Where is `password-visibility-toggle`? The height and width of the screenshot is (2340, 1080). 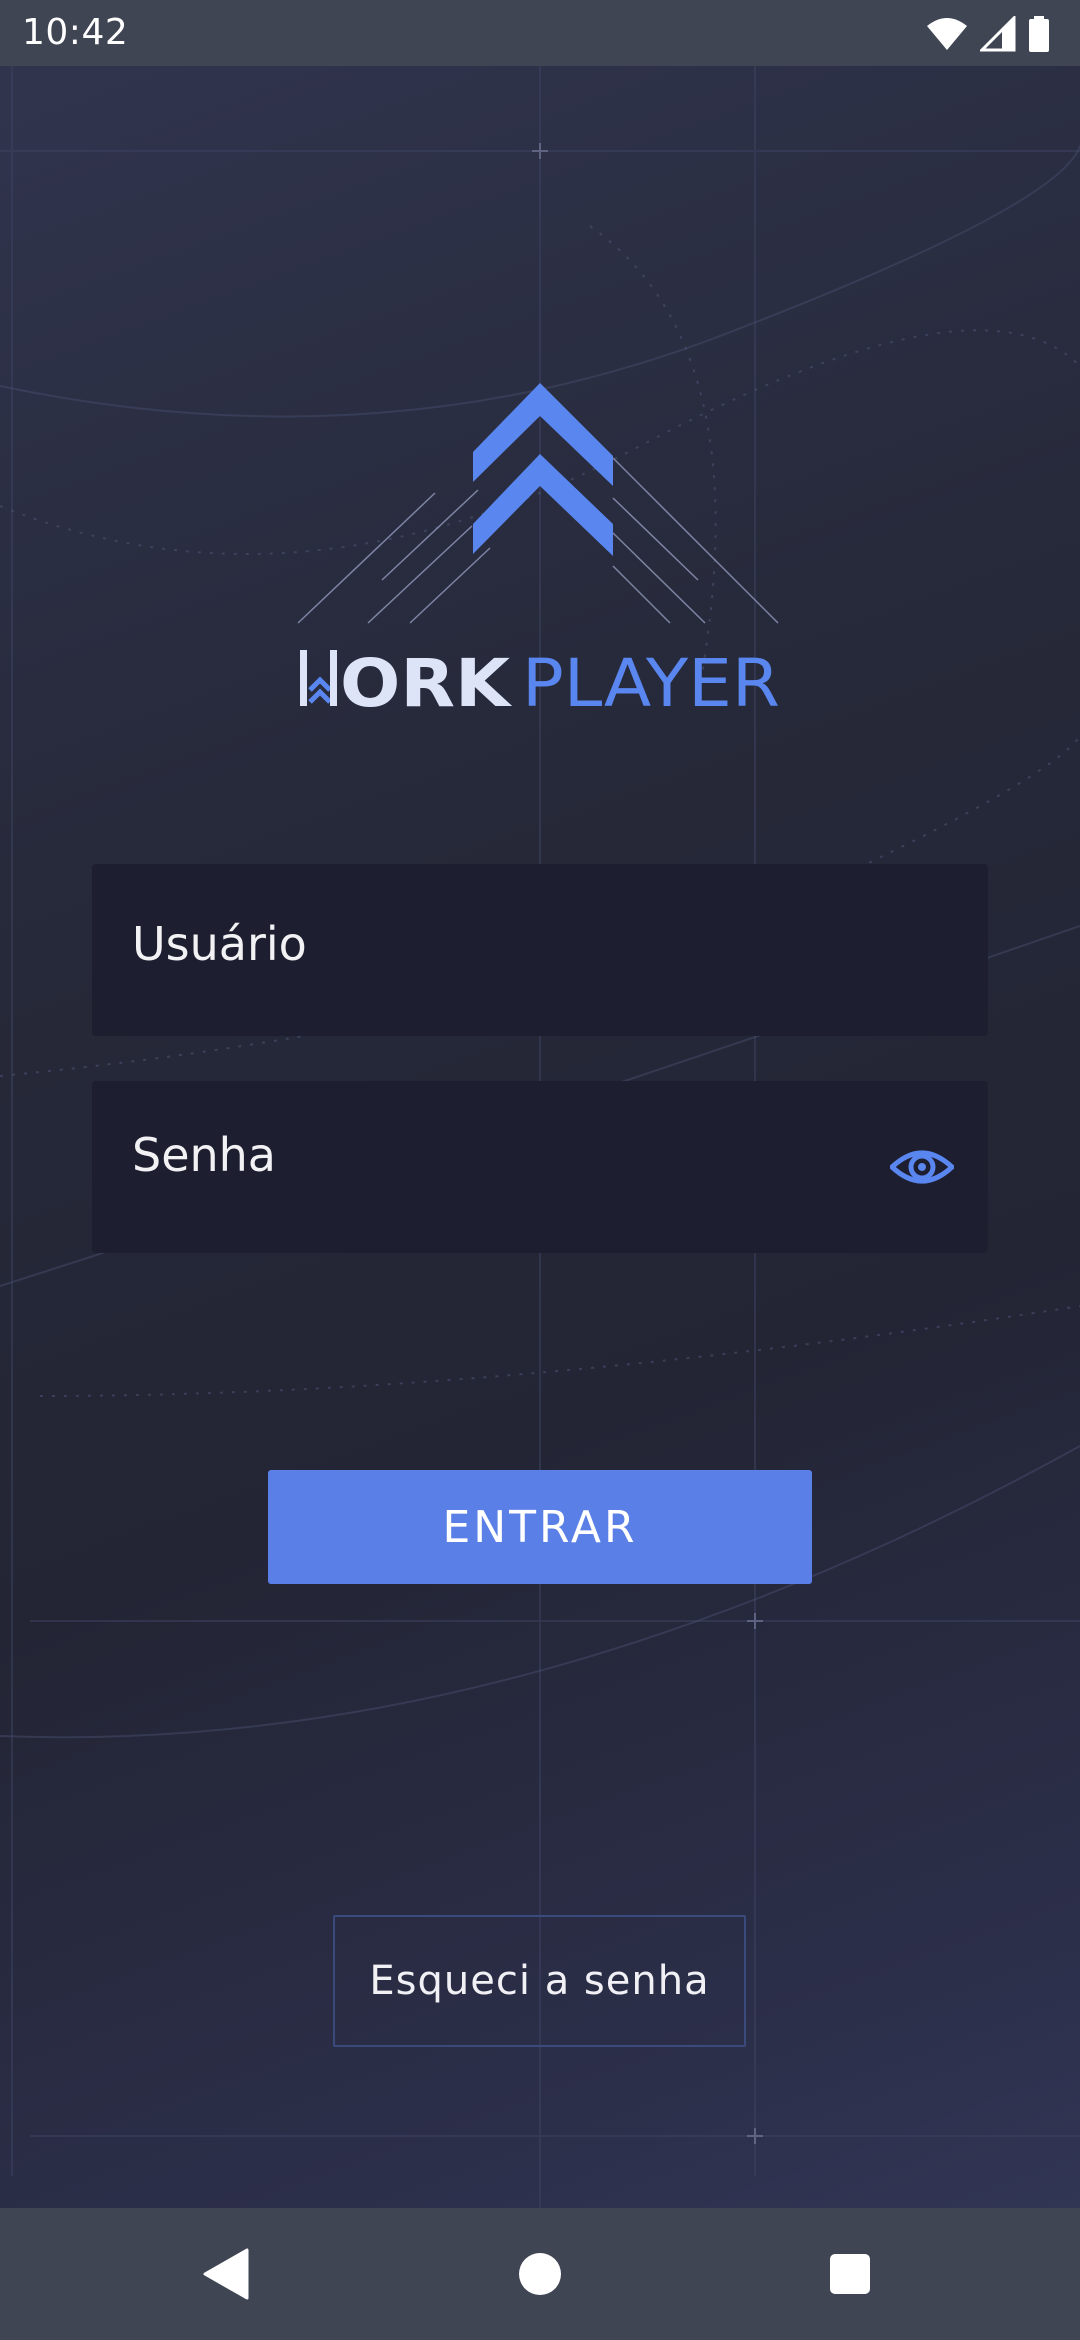 password-visibility-toggle is located at coordinates (922, 1167).